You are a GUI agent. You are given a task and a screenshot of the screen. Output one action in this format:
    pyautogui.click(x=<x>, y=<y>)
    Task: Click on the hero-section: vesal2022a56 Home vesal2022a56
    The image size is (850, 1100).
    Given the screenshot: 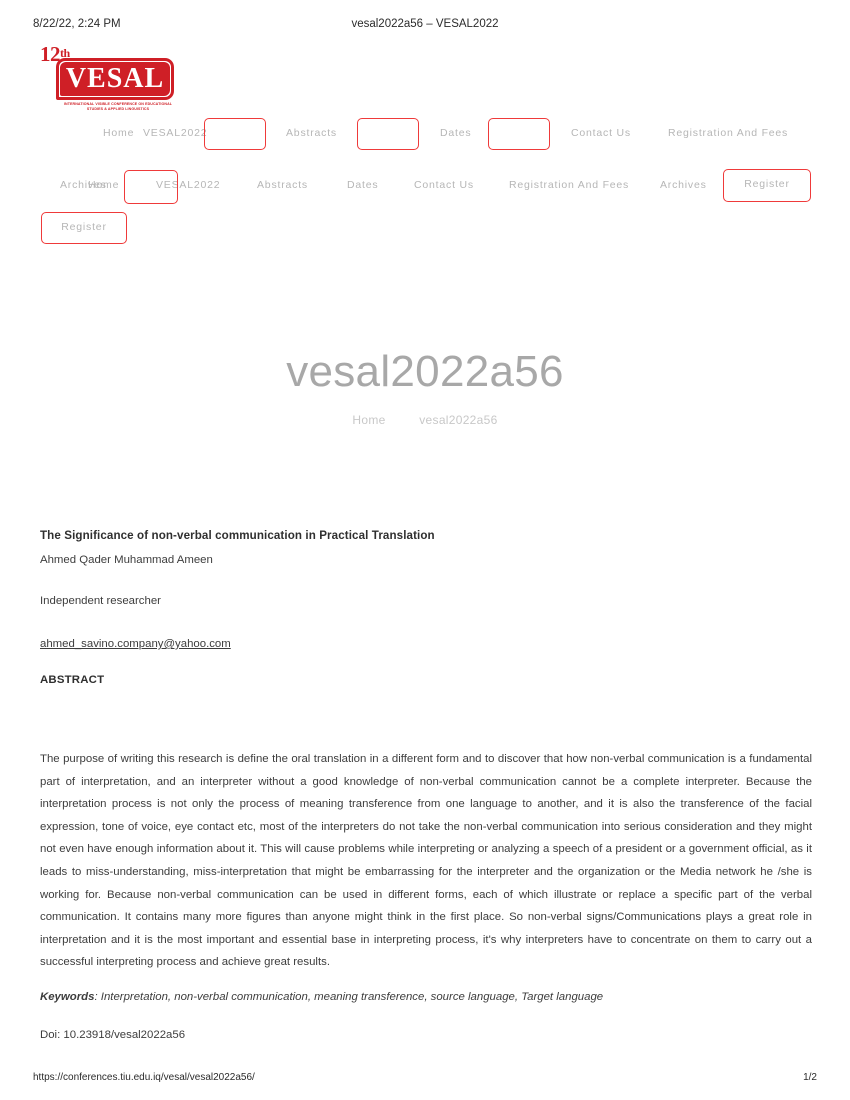 What is the action you would take?
    pyautogui.click(x=425, y=386)
    